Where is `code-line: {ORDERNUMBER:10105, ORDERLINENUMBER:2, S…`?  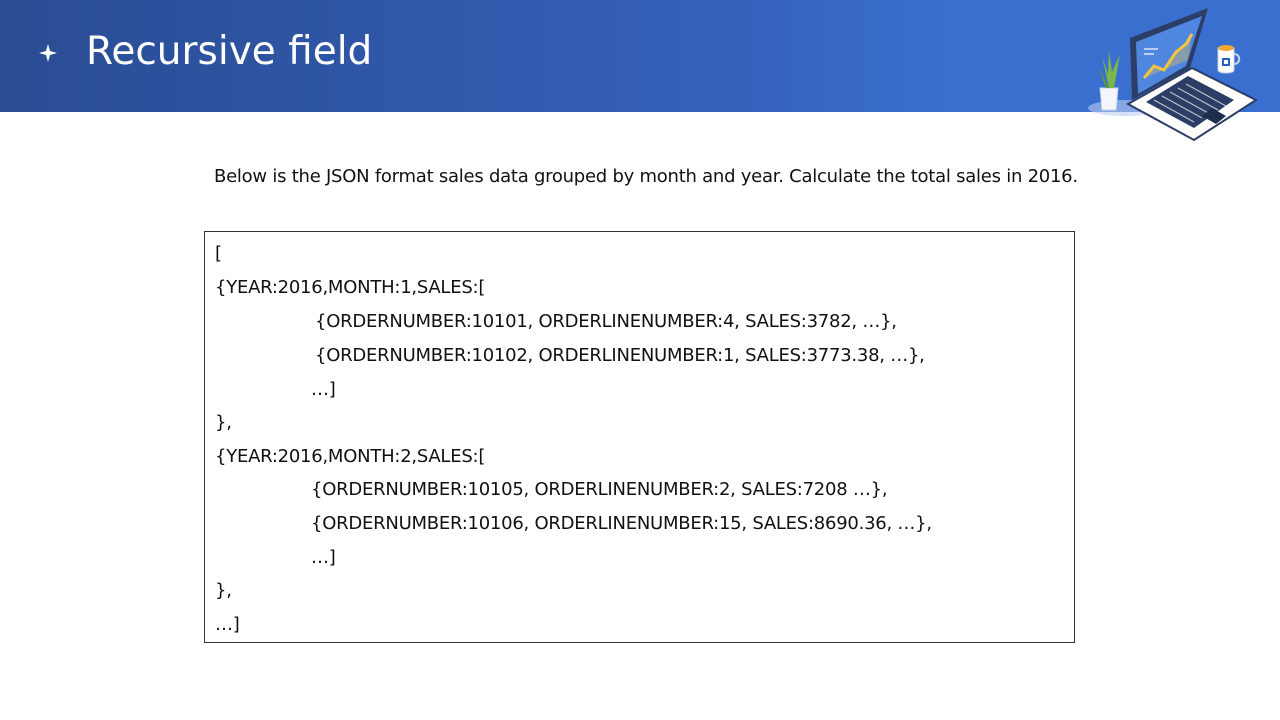
code-line: {ORDERNUMBER:10105, ORDERLINENUMBER:2, S… is located at coordinates (599, 489).